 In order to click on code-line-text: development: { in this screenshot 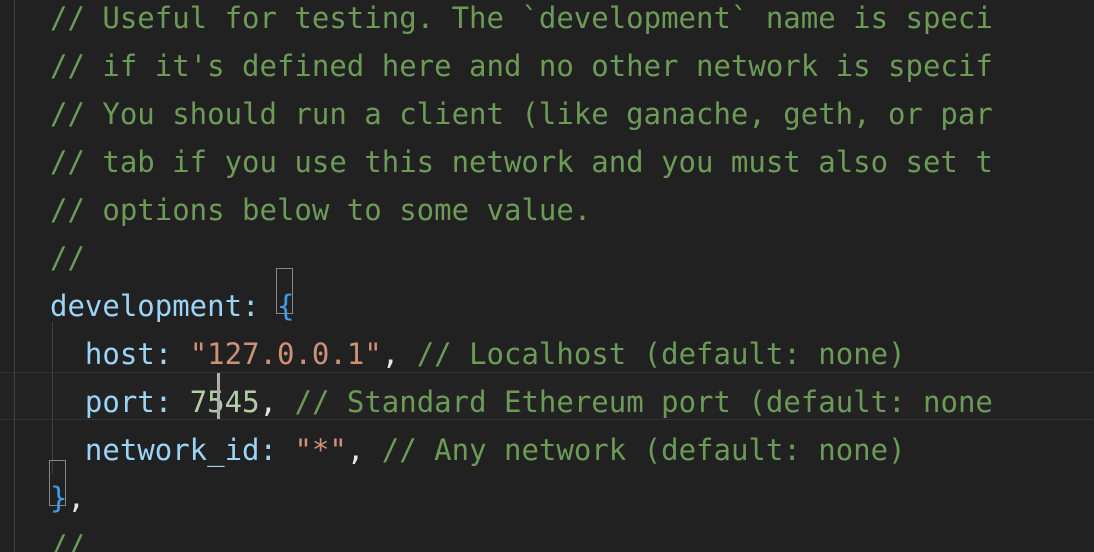, I will do `click(547, 299)`.